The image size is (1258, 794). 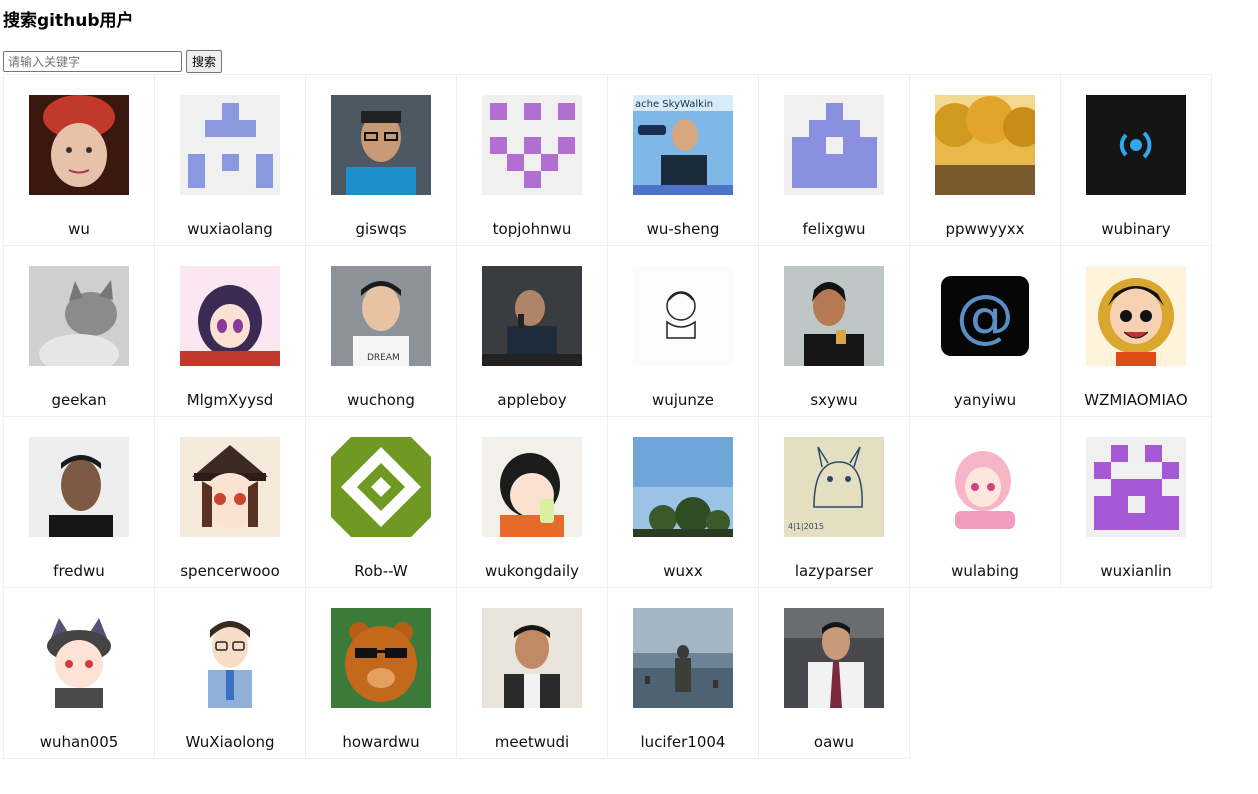 What do you see at coordinates (381, 742) in the screenshot?
I see `user-login: howardwu` at bounding box center [381, 742].